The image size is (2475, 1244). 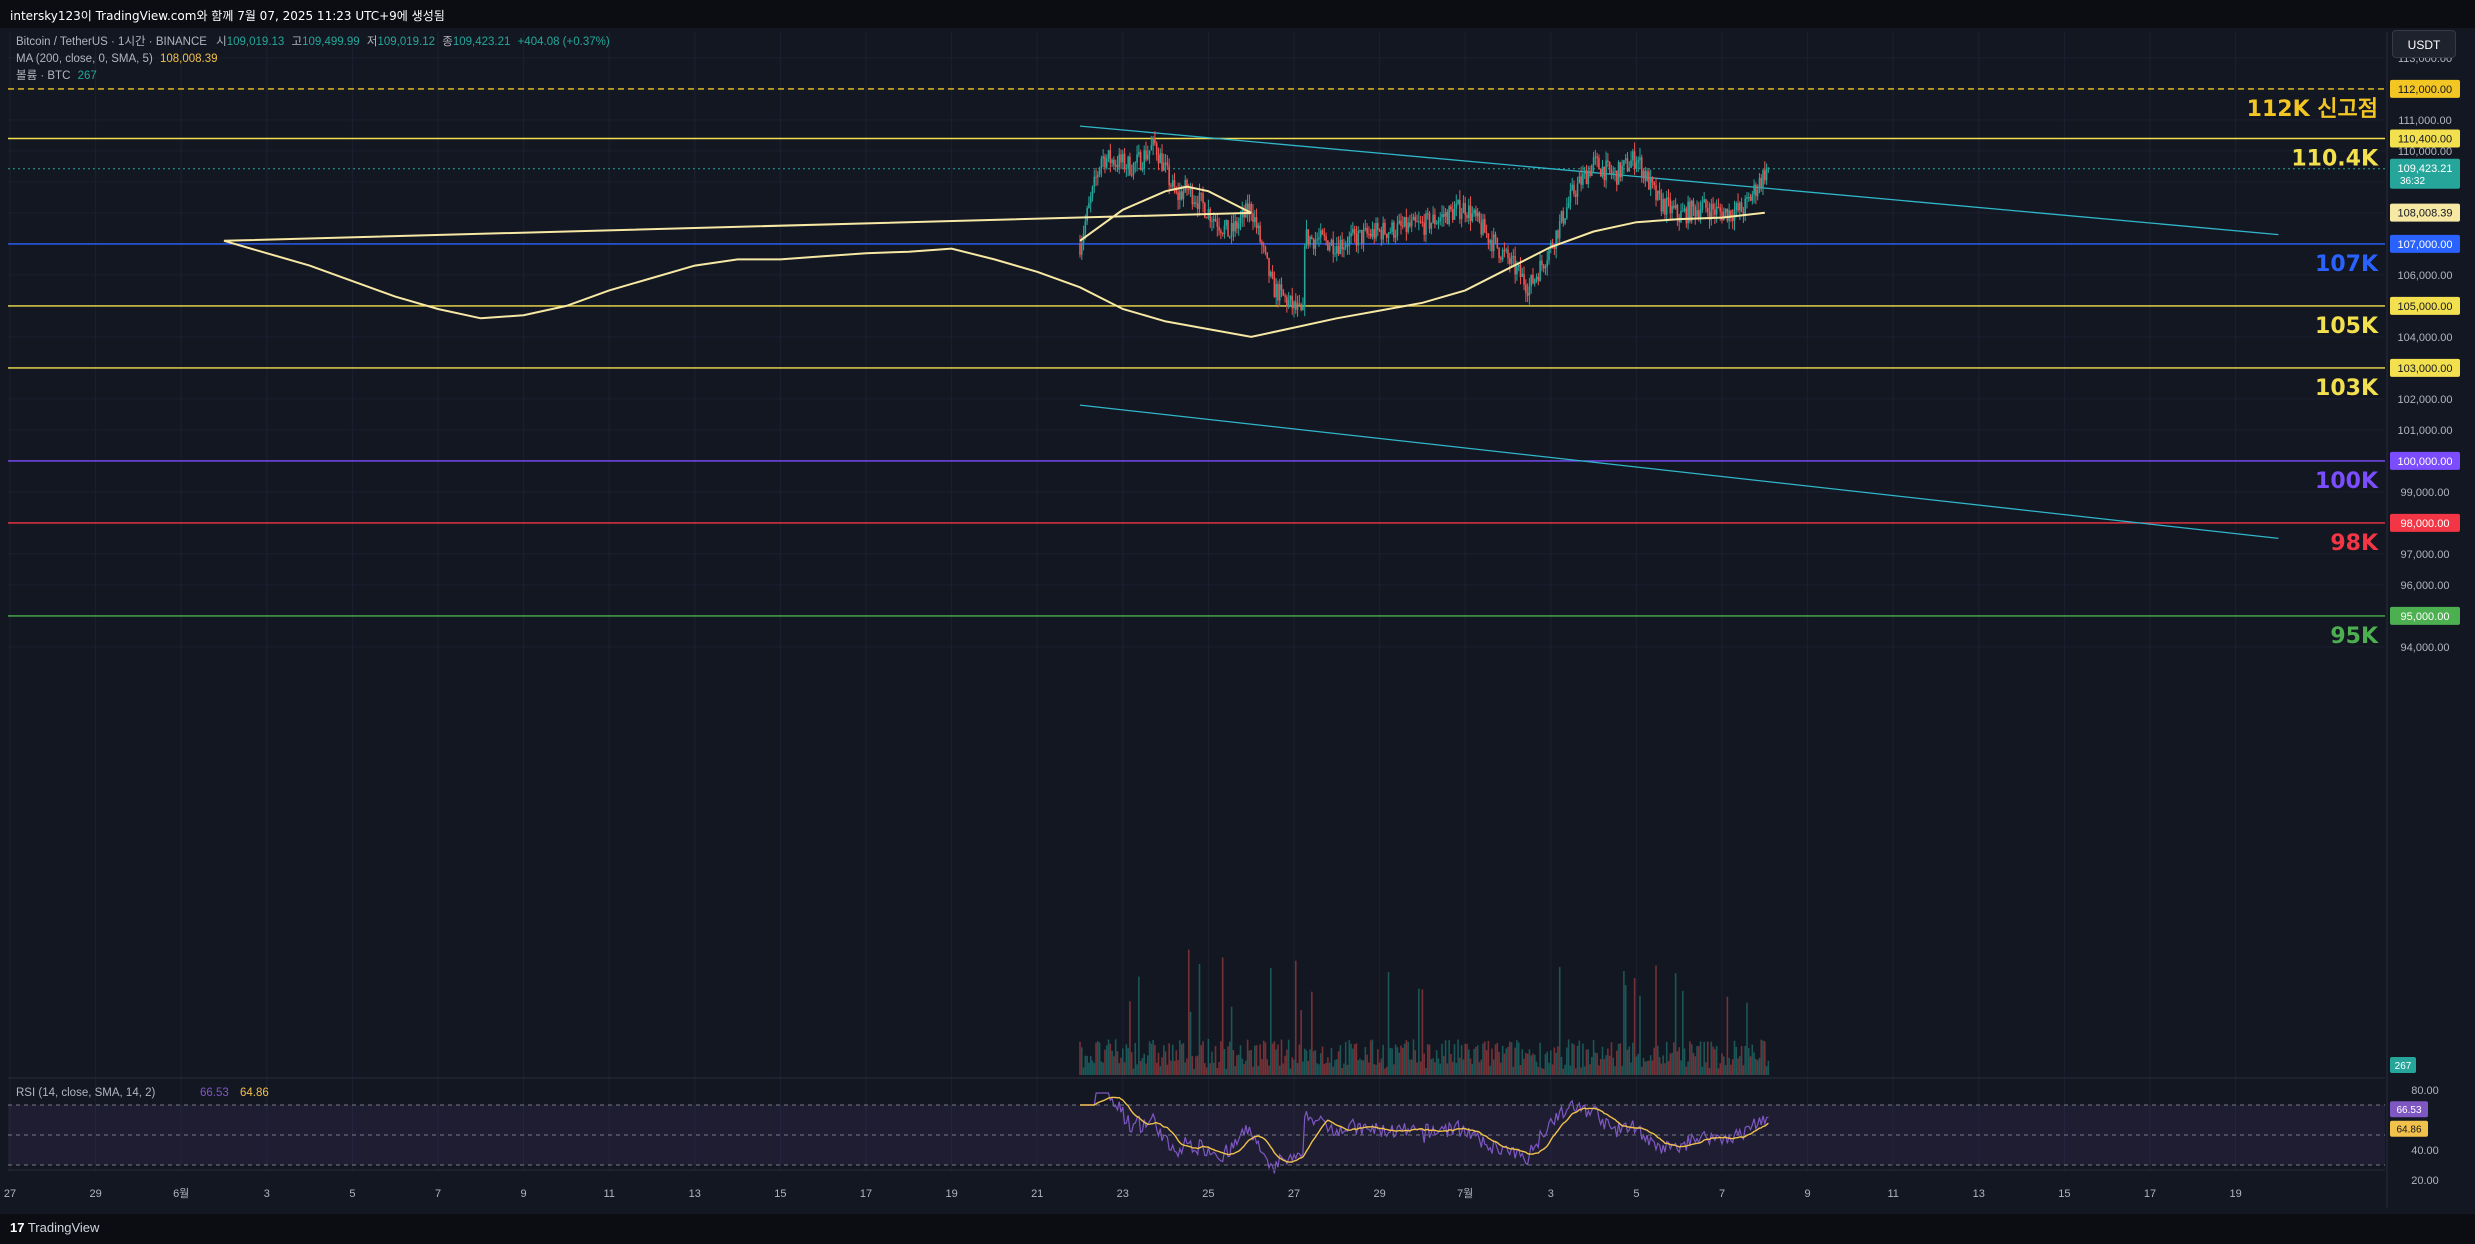 What do you see at coordinates (313, 76) in the screenshot?
I see `volume-row: 볼륨 · BTC 267` at bounding box center [313, 76].